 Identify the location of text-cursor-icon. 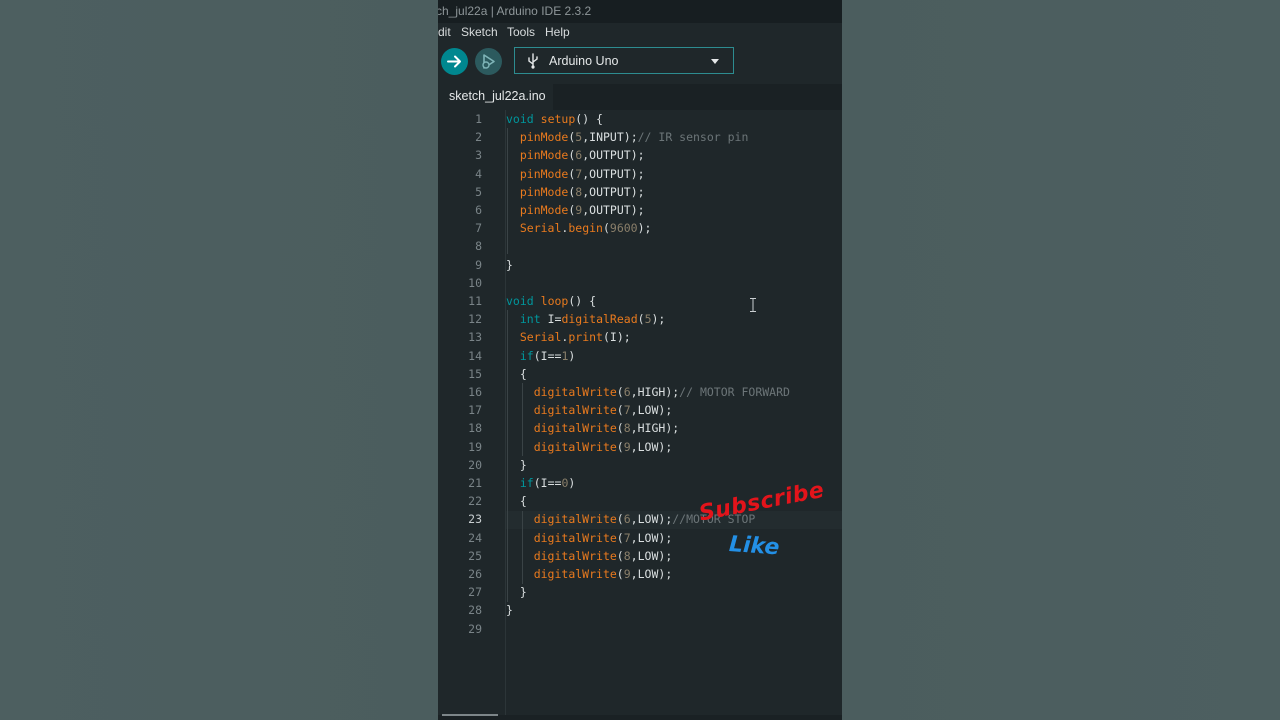
(753, 305).